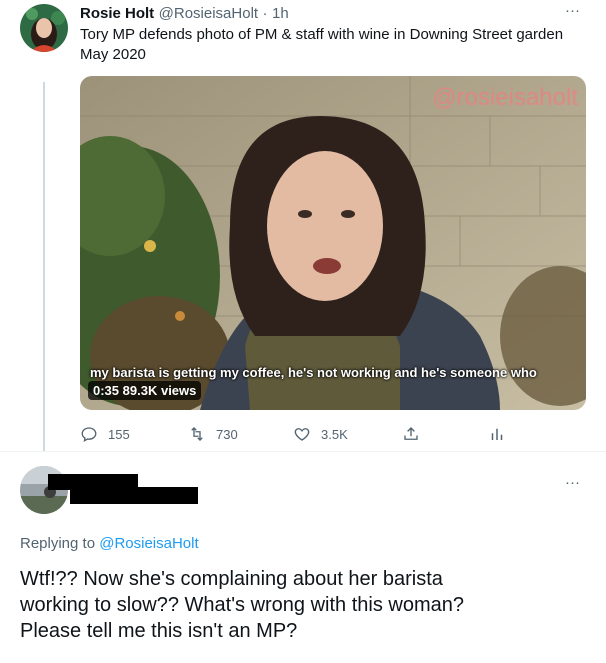 Image resolution: width=606 pixels, height=663 pixels. Describe the element at coordinates (197, 434) in the screenshot. I see `retweet-icon` at that location.